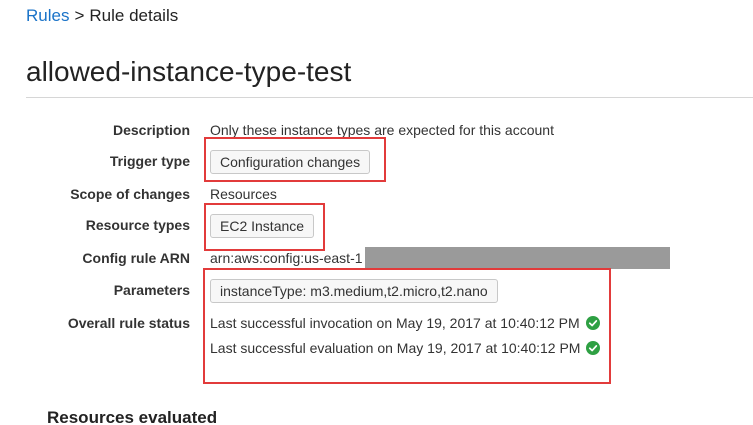  I want to click on scope-label: Scope of changes, so click(130, 194).